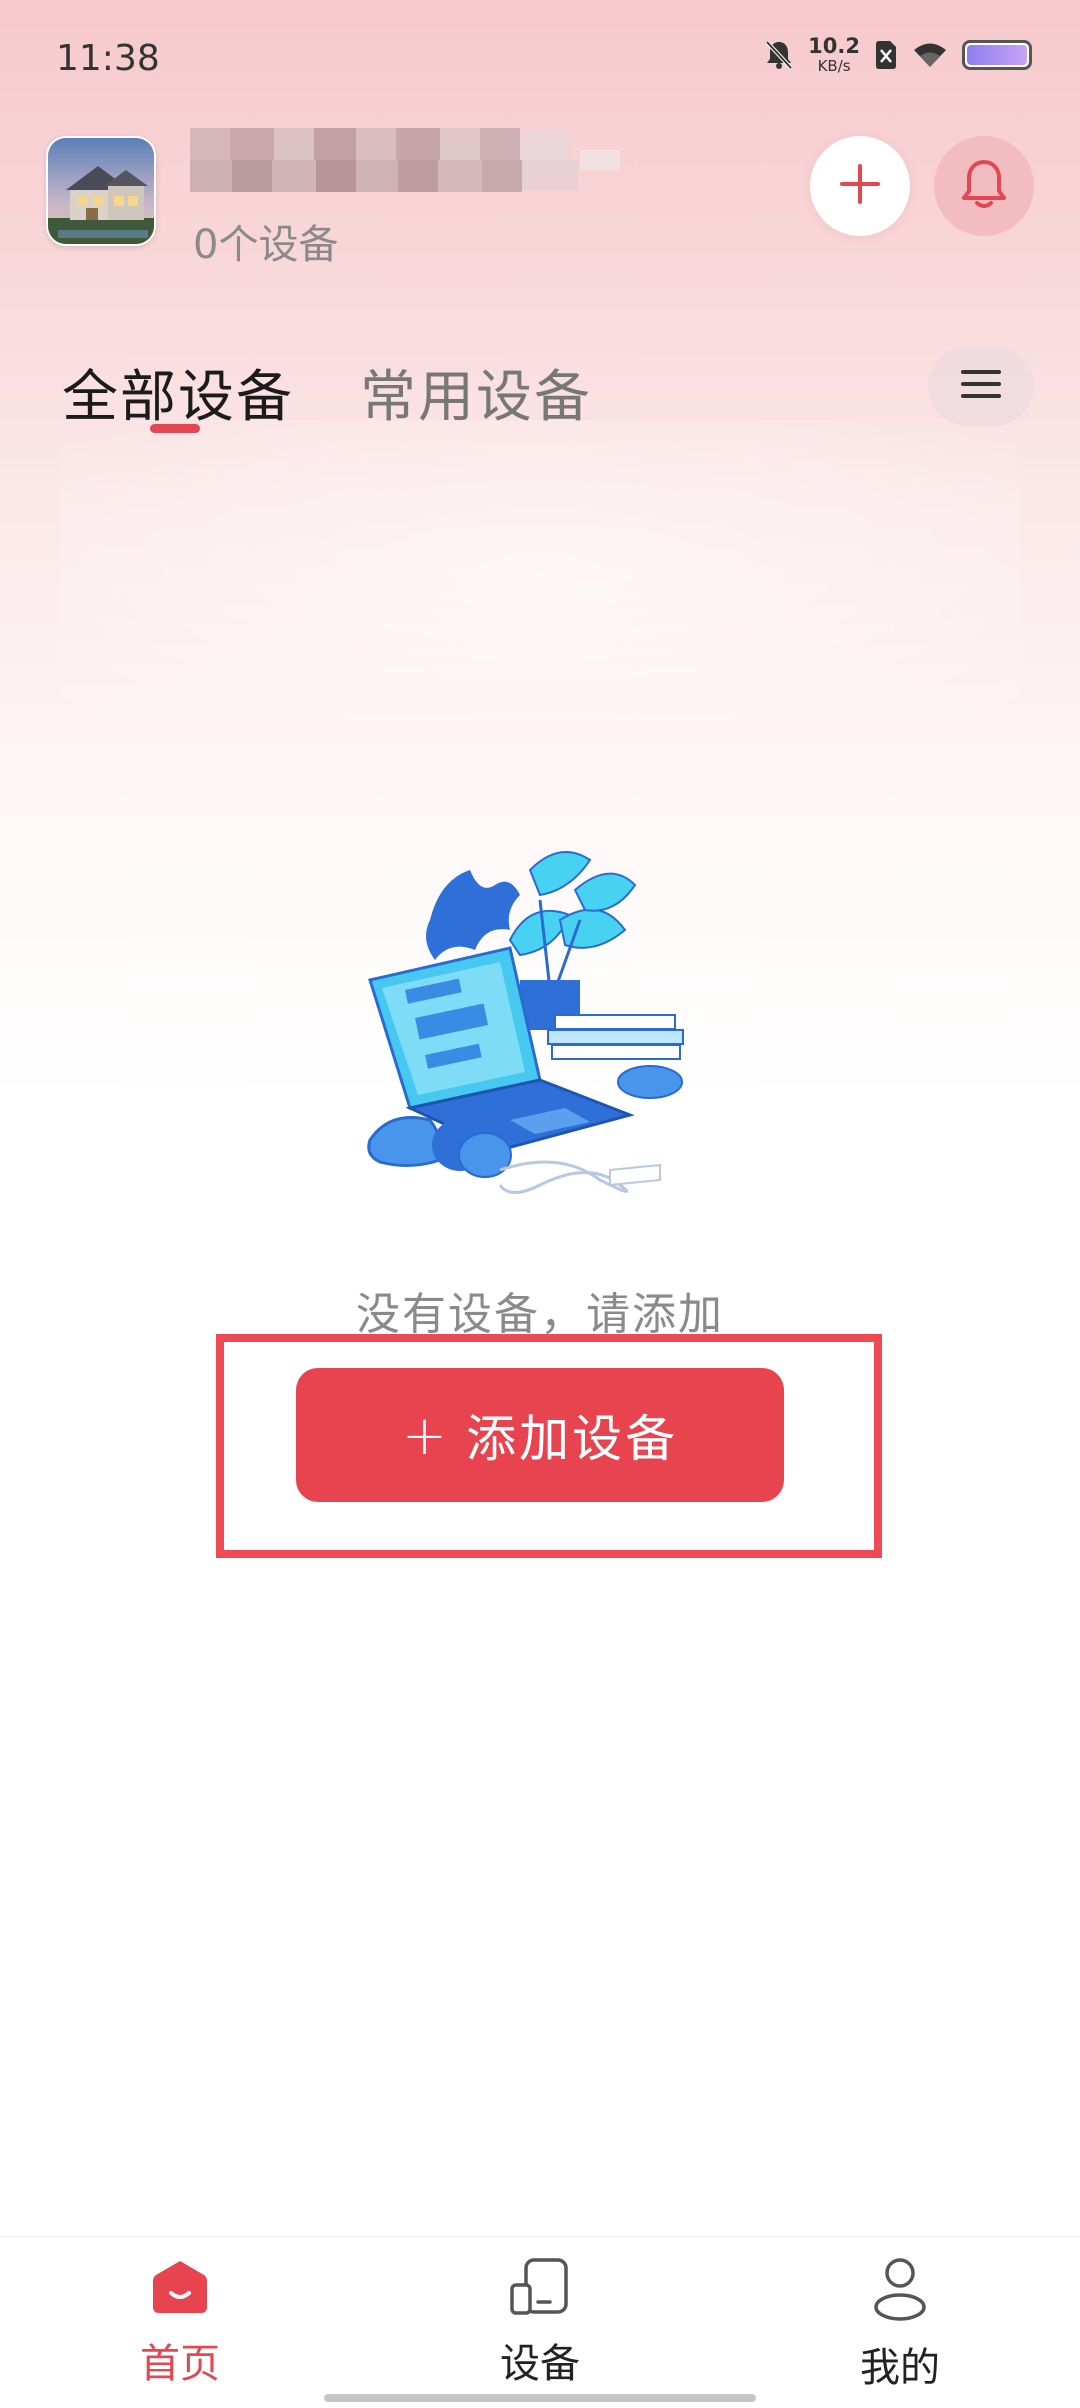 Image resolution: width=1080 pixels, height=2408 pixels. I want to click on tab-active-indicator, so click(175, 428).